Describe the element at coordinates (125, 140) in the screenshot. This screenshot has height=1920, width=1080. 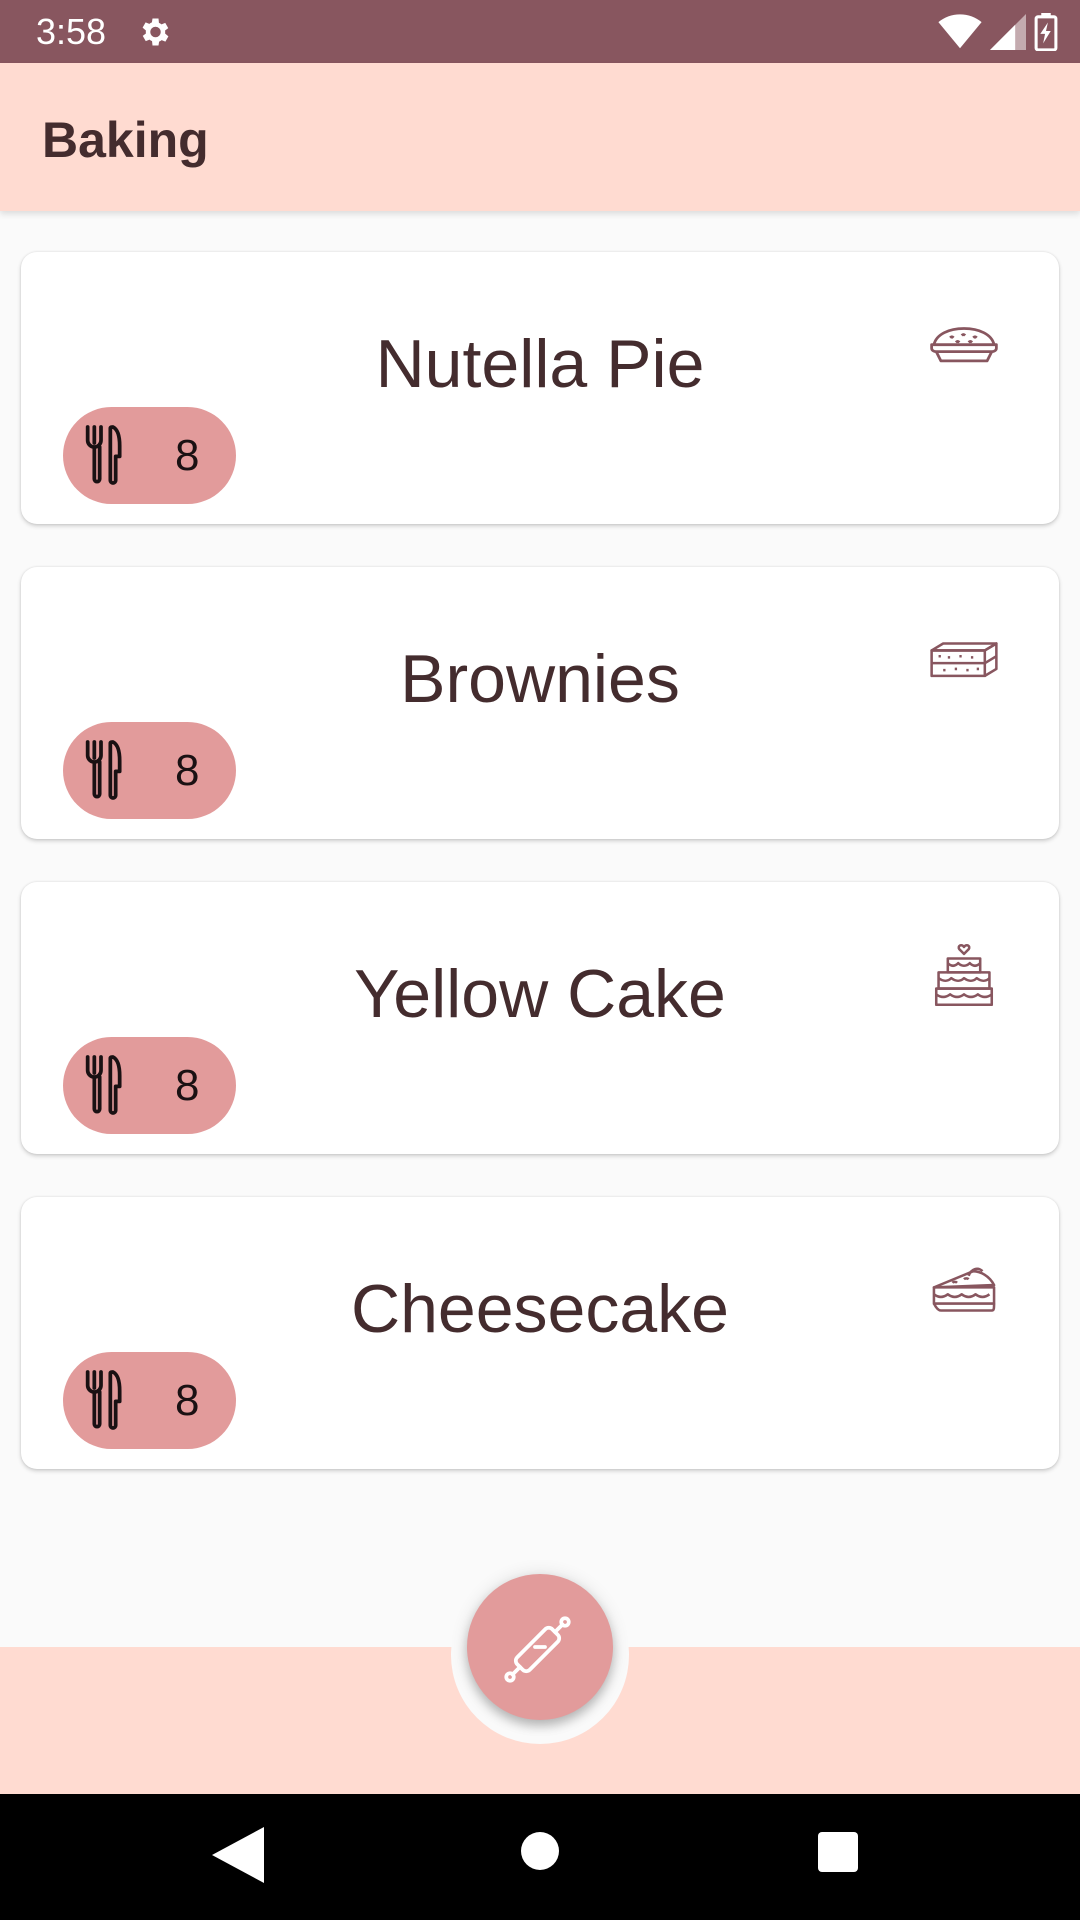
I see `page-title: Baking` at that location.